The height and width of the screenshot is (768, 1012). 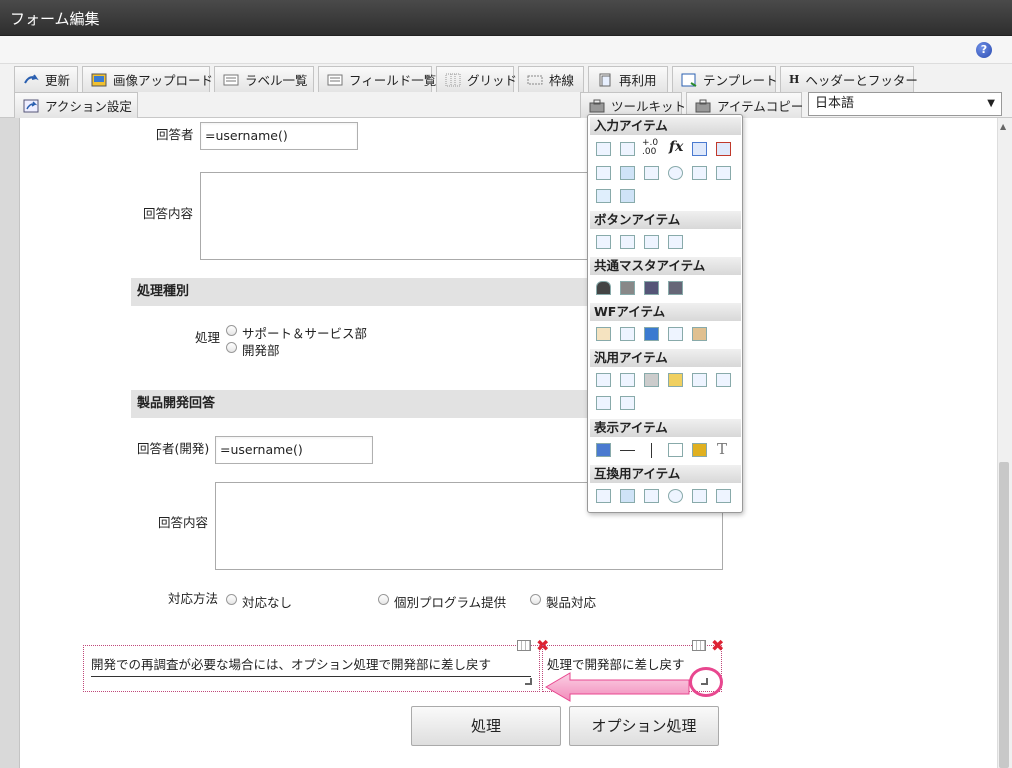 I want to click on answer-textarea, so click(x=395, y=216).